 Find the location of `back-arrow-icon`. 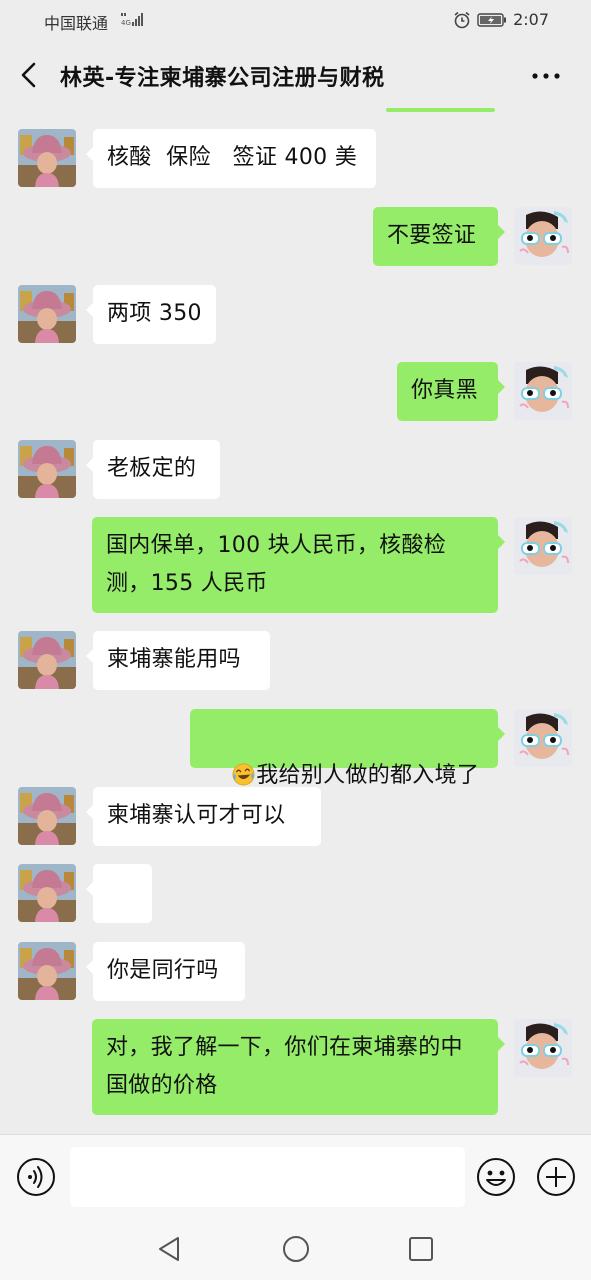

back-arrow-icon is located at coordinates (29, 75).